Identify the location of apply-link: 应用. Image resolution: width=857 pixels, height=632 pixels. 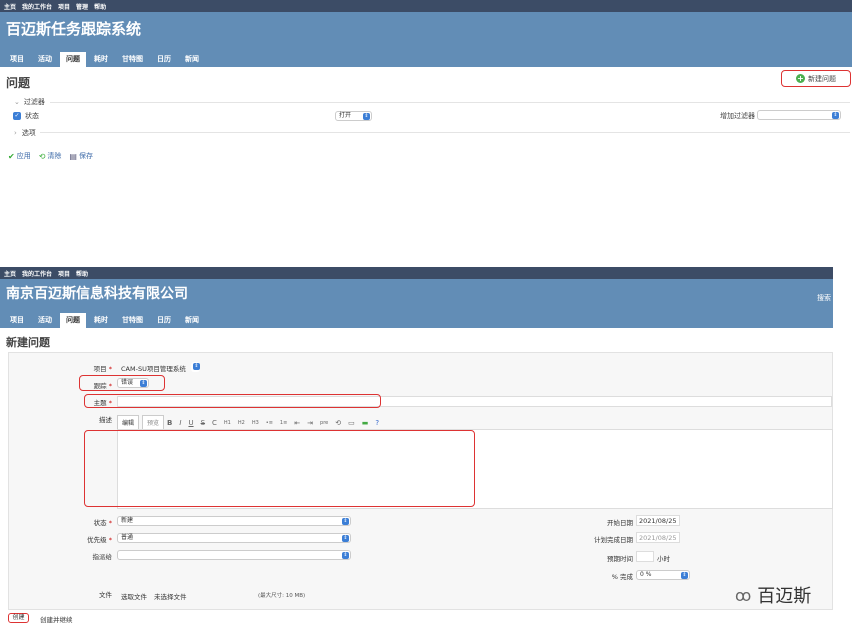
(24, 156).